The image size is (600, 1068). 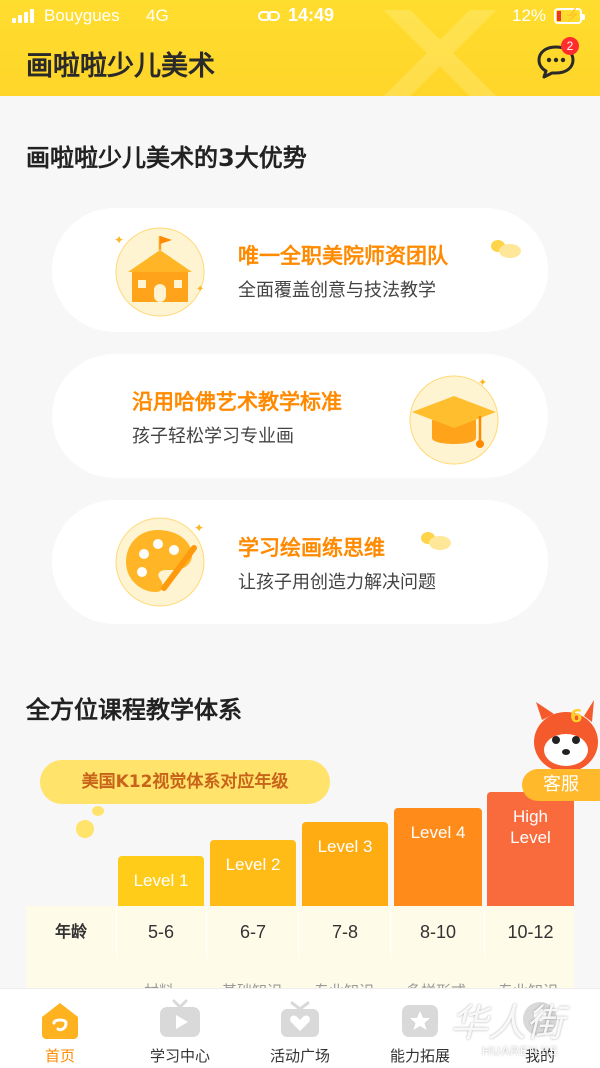 What do you see at coordinates (561, 785) in the screenshot?
I see `customer-service-button: 客服` at bounding box center [561, 785].